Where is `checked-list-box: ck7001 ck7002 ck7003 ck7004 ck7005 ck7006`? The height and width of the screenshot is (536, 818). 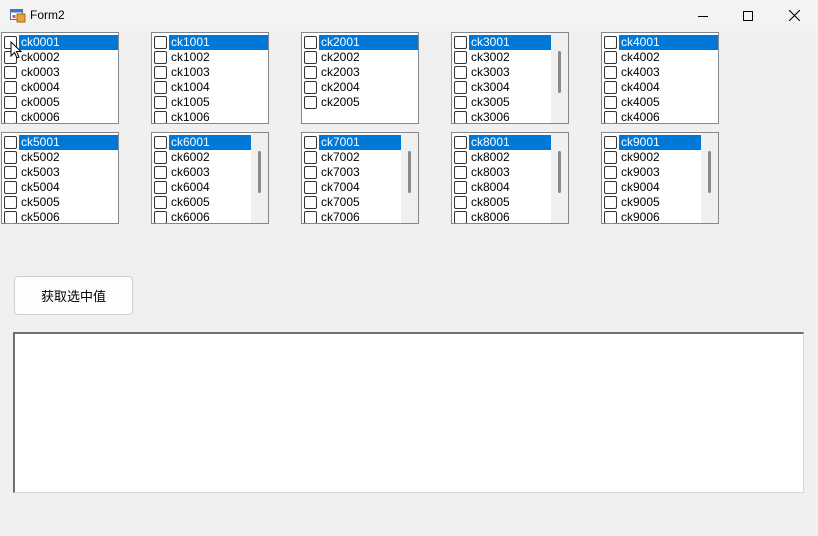
checked-list-box: ck7001 ck7002 ck7003 ck7004 ck7005 ck7006 is located at coordinates (360, 178).